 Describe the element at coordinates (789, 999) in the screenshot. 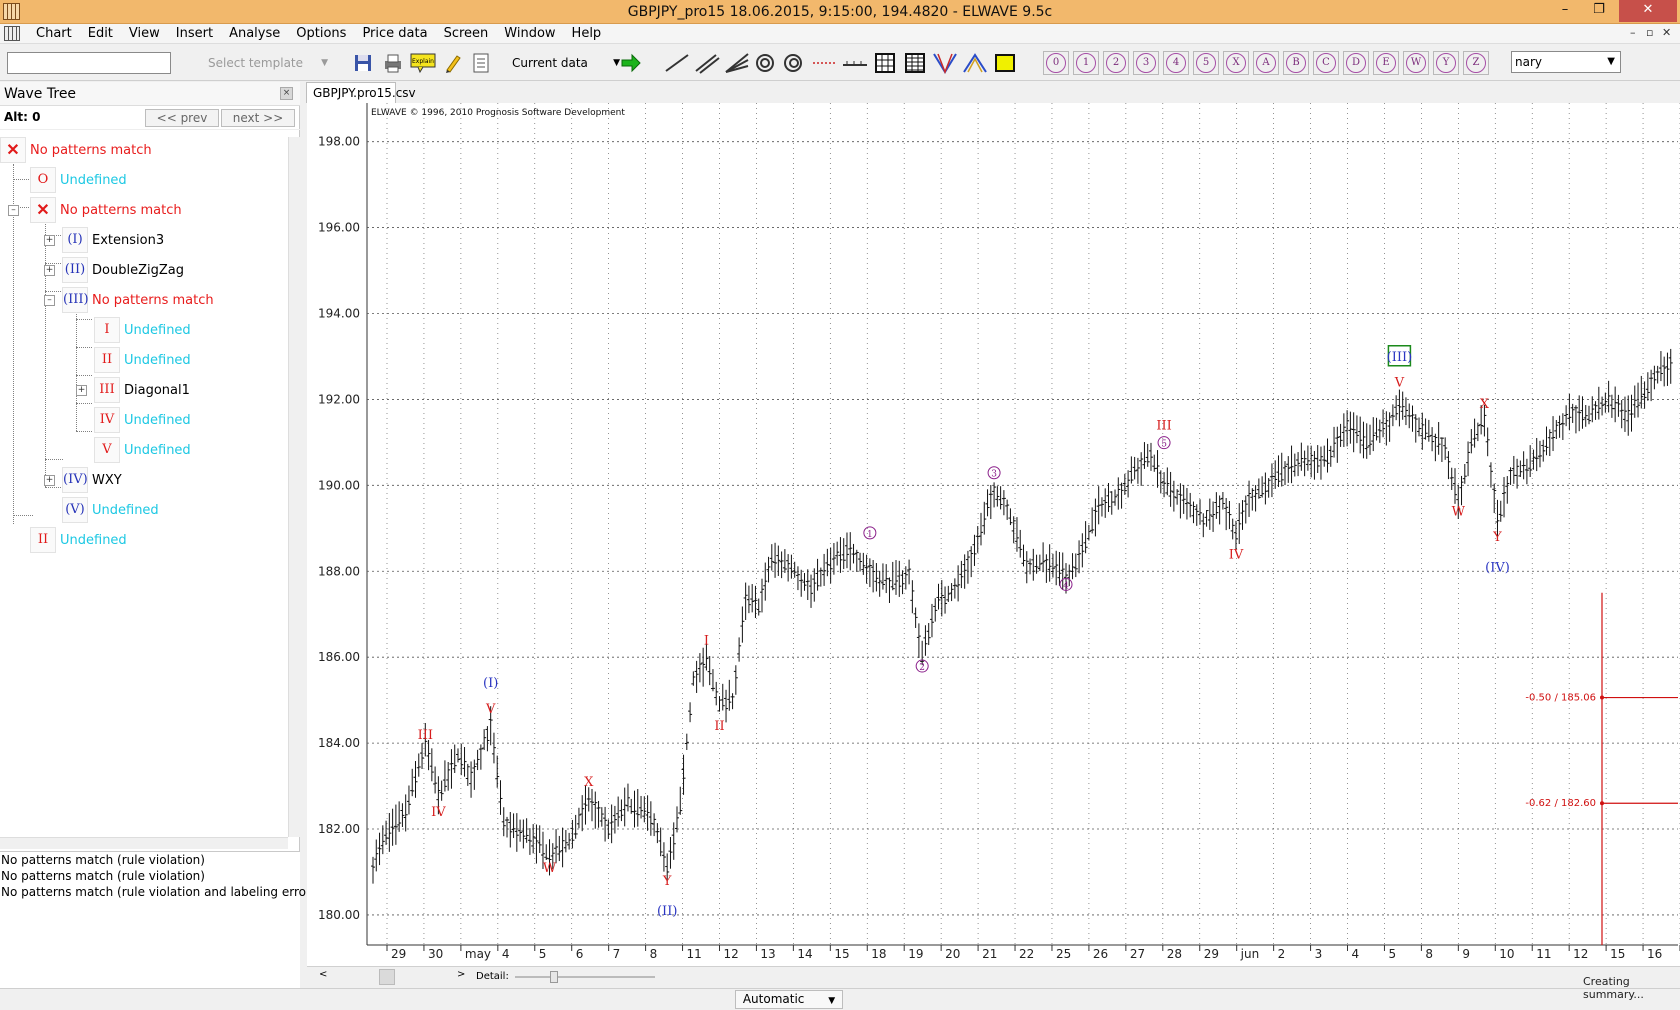

I see `analysis-mode-dropdown: Automatic ▼` at that location.